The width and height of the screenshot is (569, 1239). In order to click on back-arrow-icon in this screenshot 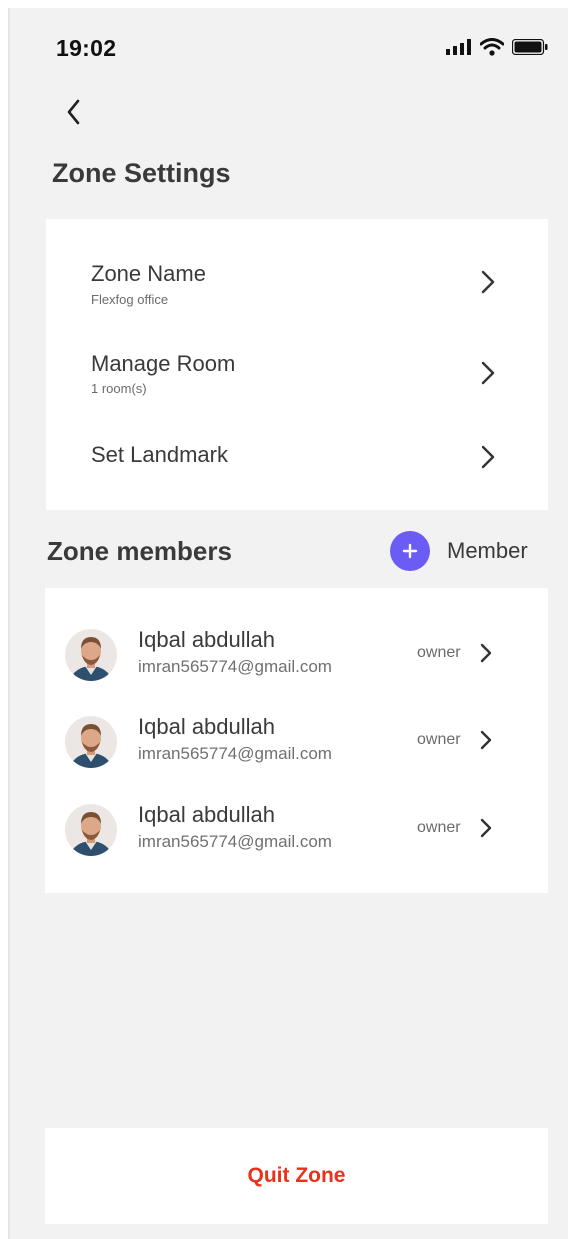, I will do `click(73, 112)`.